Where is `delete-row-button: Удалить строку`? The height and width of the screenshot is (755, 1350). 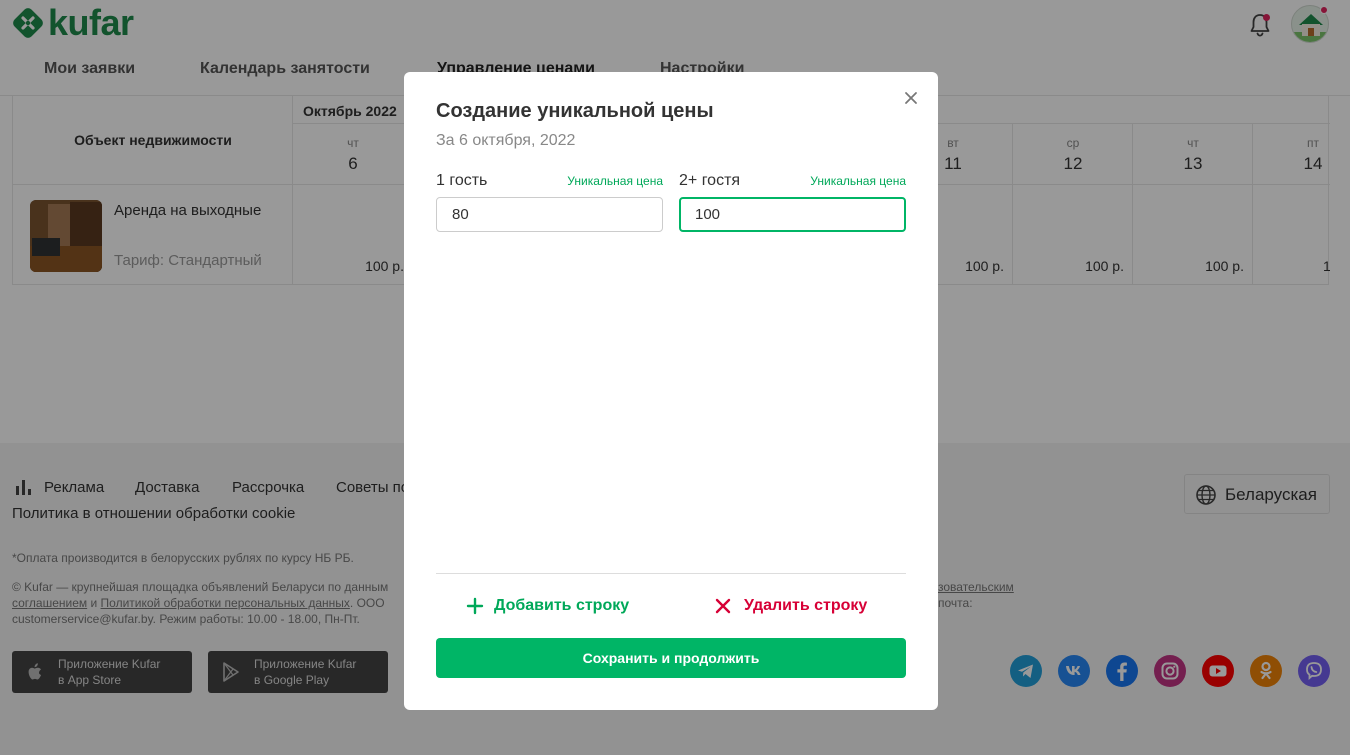 delete-row-button: Удалить строку is located at coordinates (790, 606).